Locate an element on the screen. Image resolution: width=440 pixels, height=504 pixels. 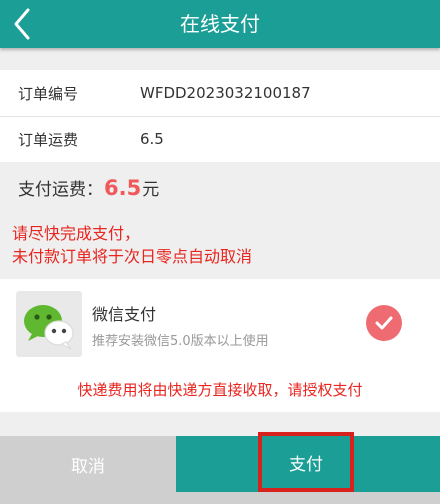
pay-button-area: 支付 is located at coordinates (308, 462).